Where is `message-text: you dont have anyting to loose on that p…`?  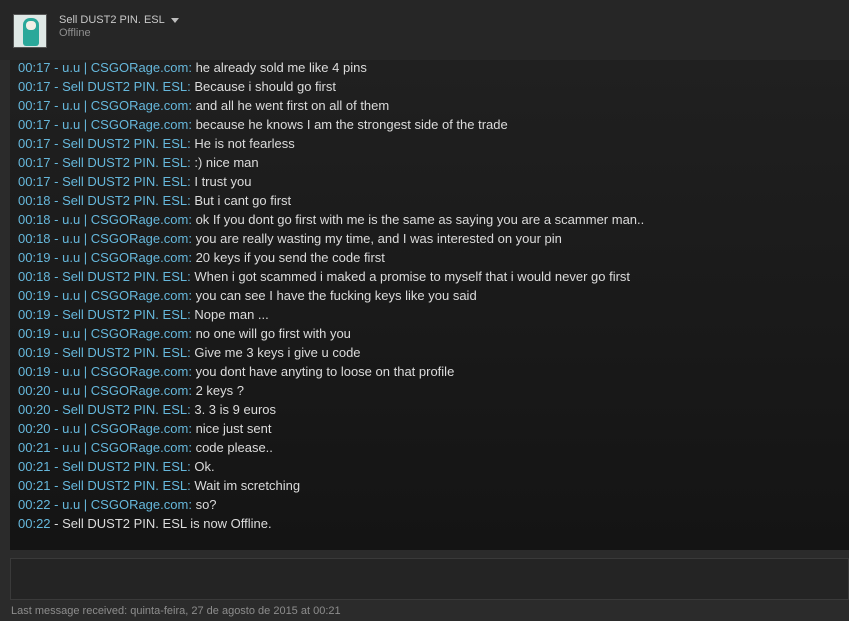
message-text: you dont have anyting to loose on that p… is located at coordinates (325, 371).